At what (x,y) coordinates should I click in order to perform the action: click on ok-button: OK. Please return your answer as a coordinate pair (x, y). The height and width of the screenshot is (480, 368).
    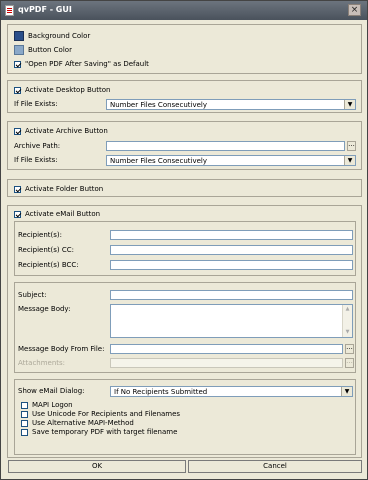
    Looking at the image, I should click on (97, 466).